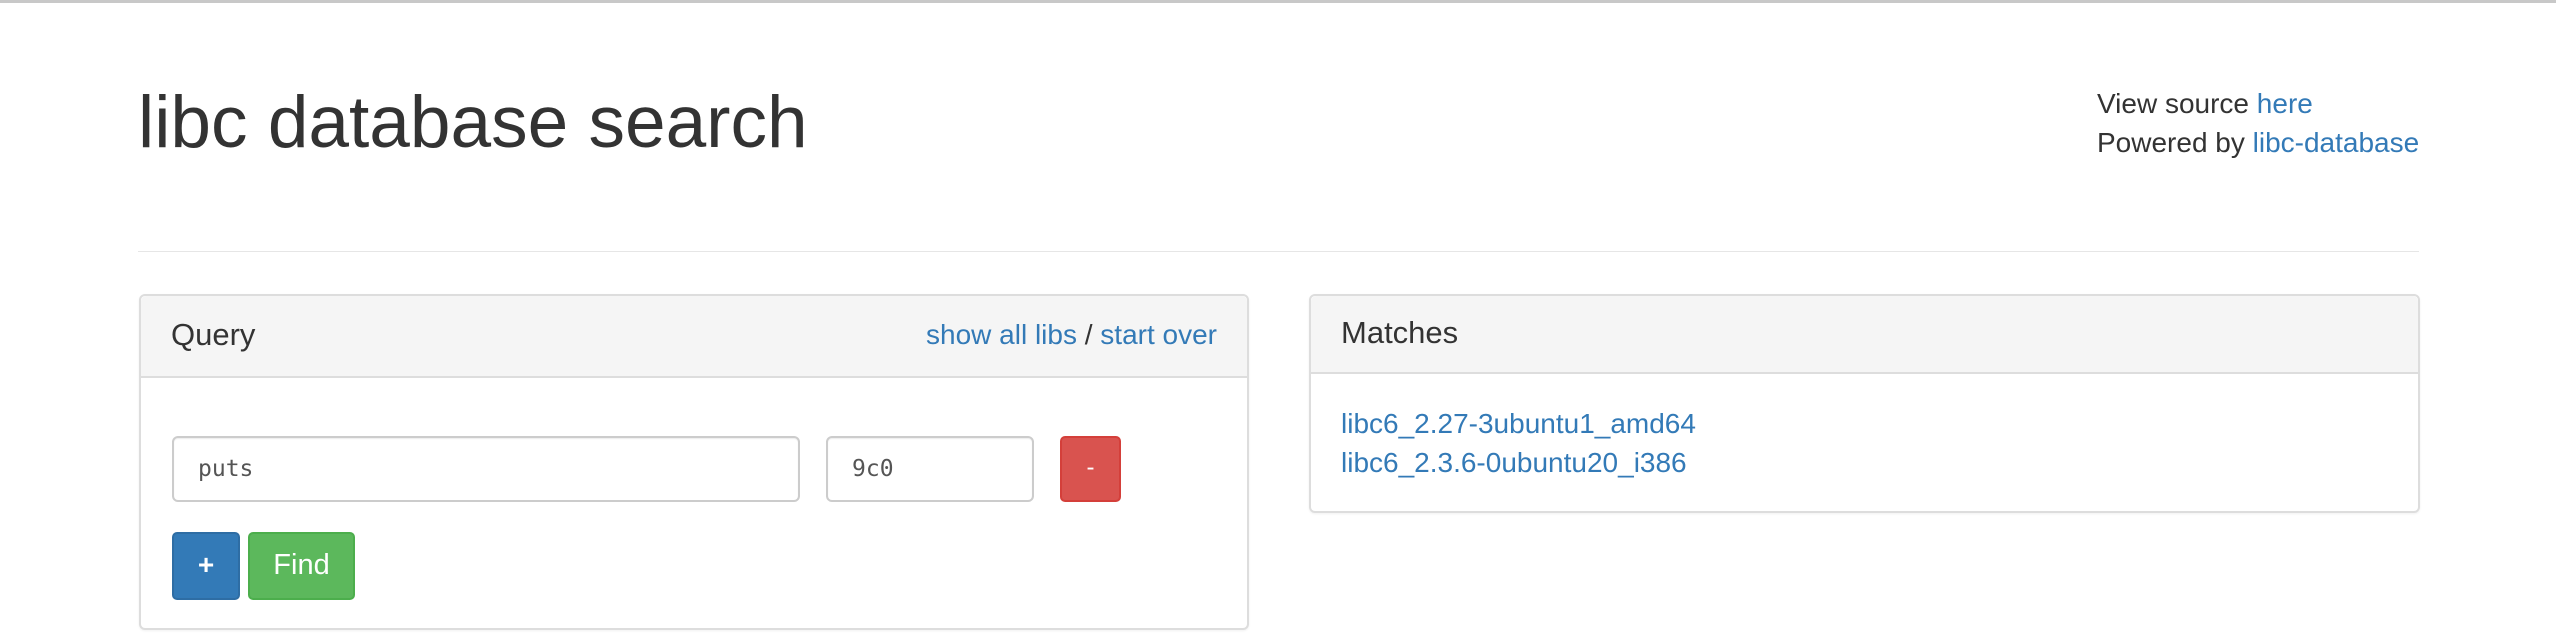  I want to click on view-source-text: View source, so click(2177, 103).